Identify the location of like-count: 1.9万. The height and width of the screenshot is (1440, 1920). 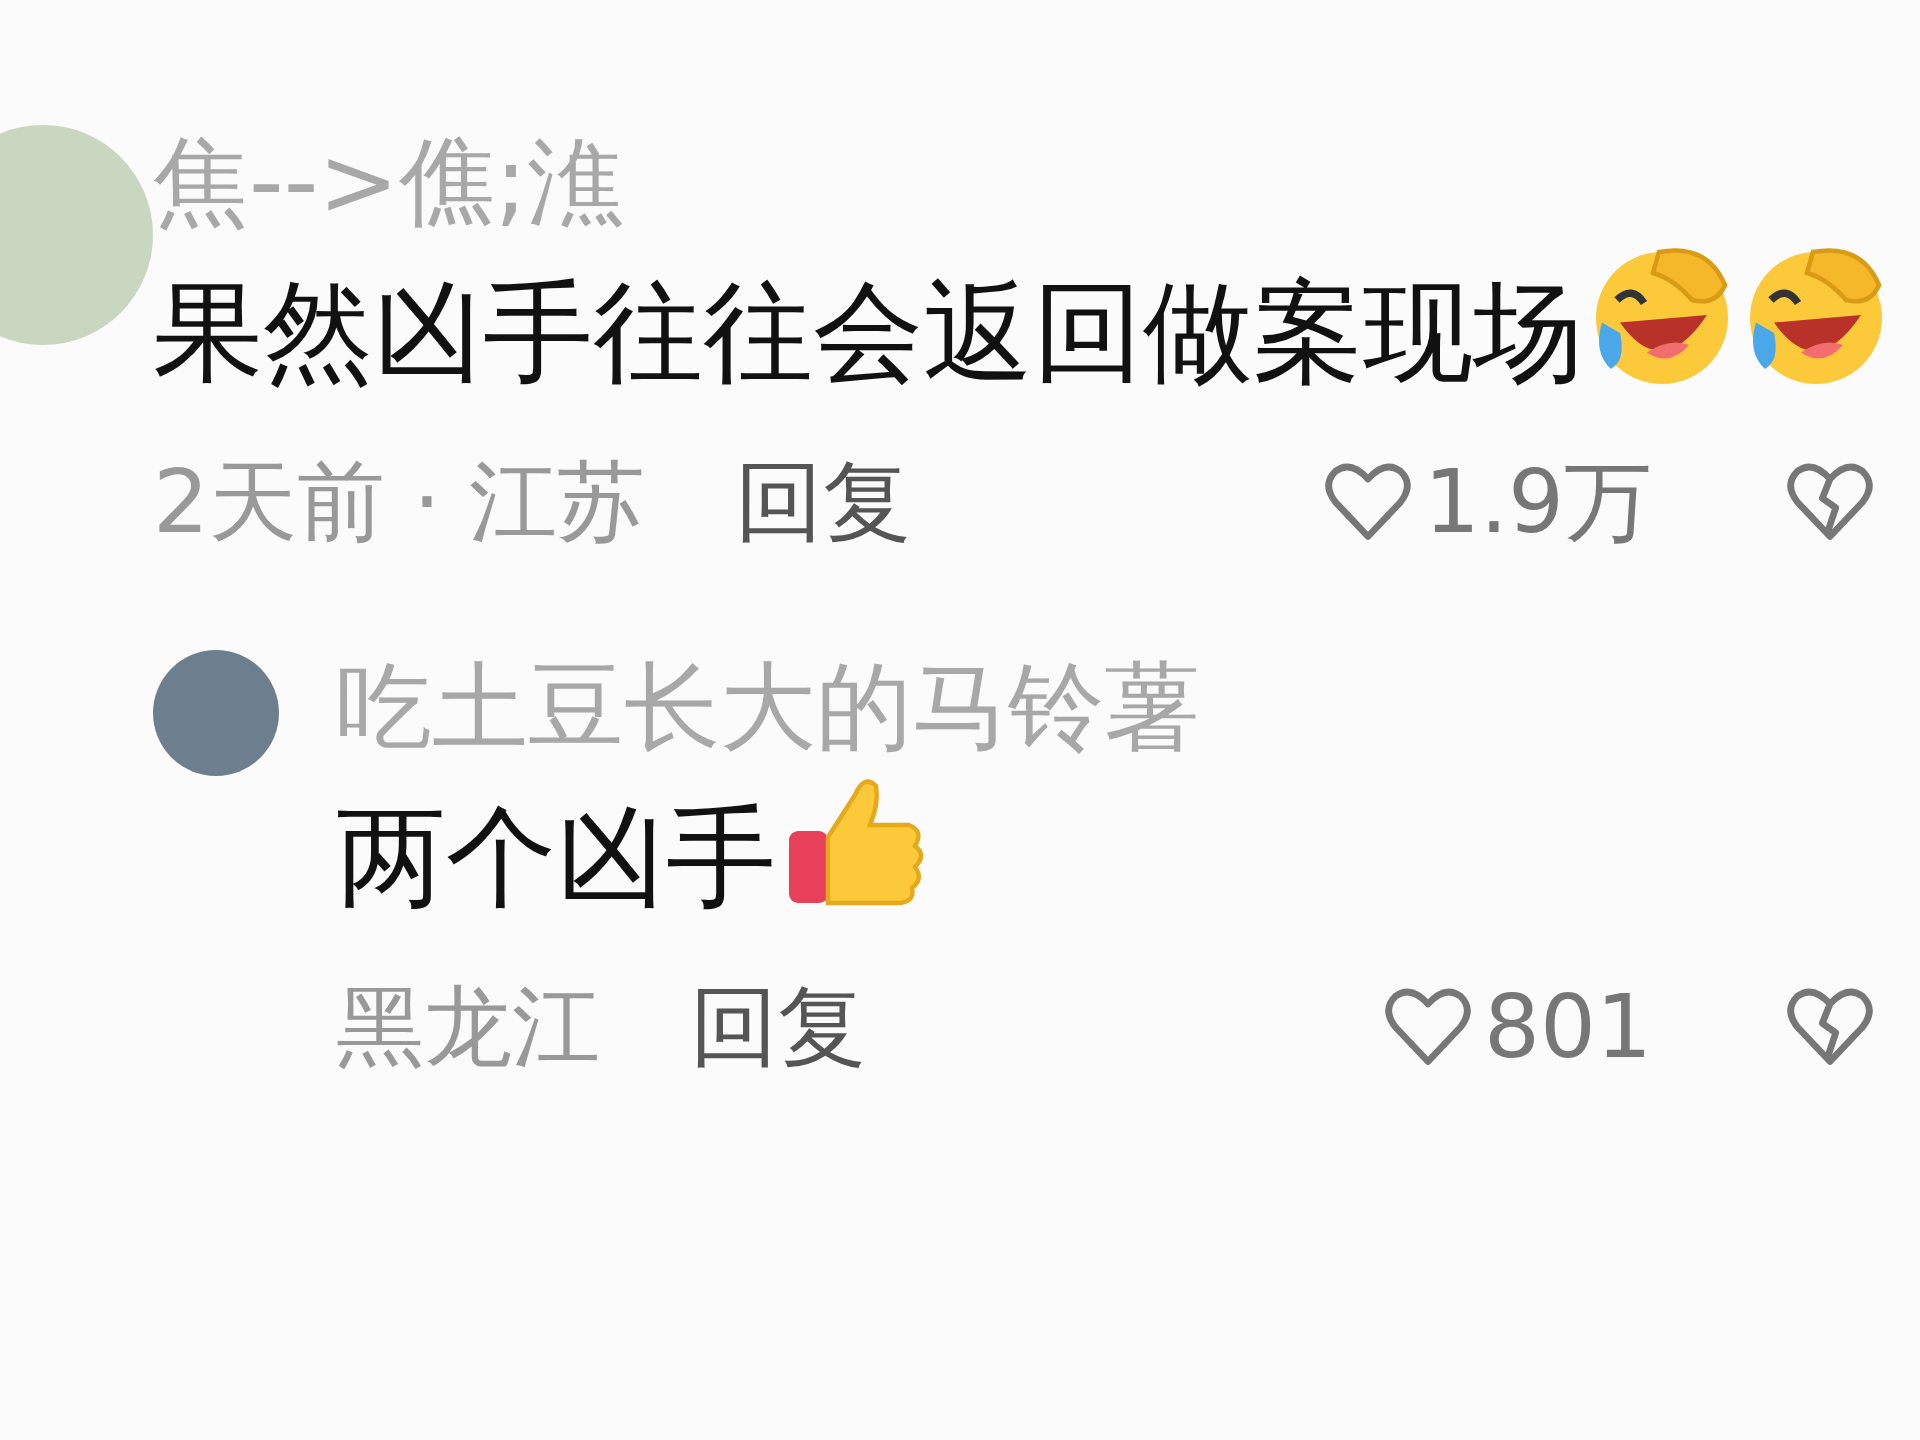
(1538, 502).